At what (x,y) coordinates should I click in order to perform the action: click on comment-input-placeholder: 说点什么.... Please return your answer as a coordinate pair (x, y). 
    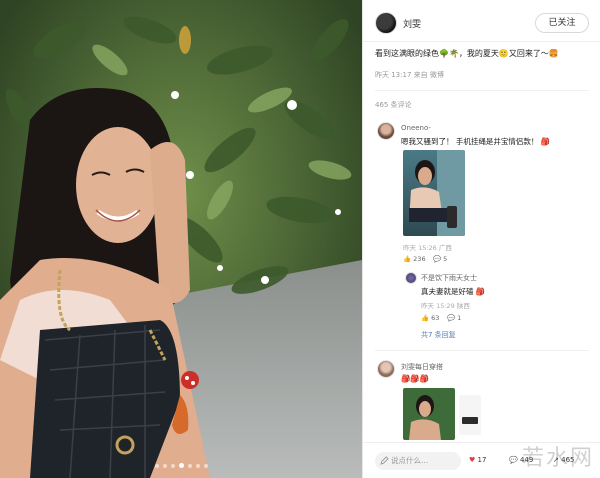
    Looking at the image, I should click on (410, 460).